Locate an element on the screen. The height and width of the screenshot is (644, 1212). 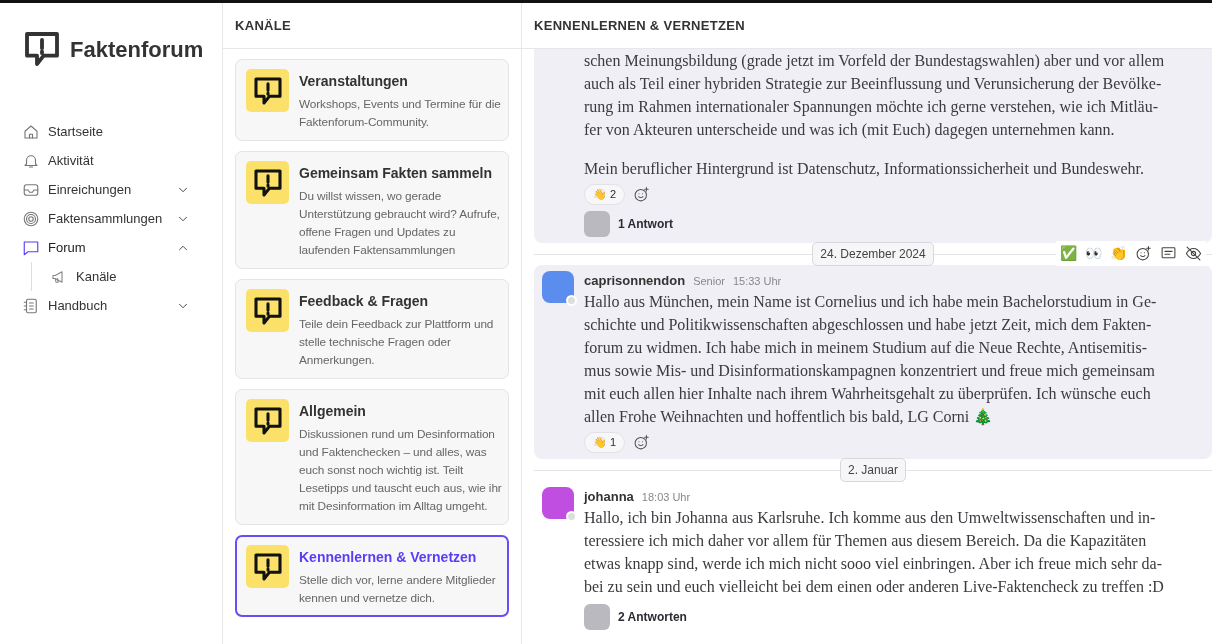
message-text: Mein beruflicher Hintergrund ist Datenschutz, Informationssicherheit und Bundeswehr. is located at coordinates (864, 169).